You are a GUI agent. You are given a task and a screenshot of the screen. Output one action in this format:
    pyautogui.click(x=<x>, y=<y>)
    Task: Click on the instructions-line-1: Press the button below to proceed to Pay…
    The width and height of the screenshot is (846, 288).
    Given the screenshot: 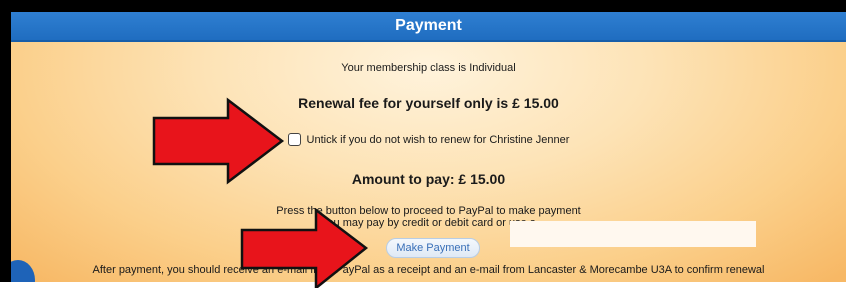 What is the action you would take?
    pyautogui.click(x=428, y=211)
    